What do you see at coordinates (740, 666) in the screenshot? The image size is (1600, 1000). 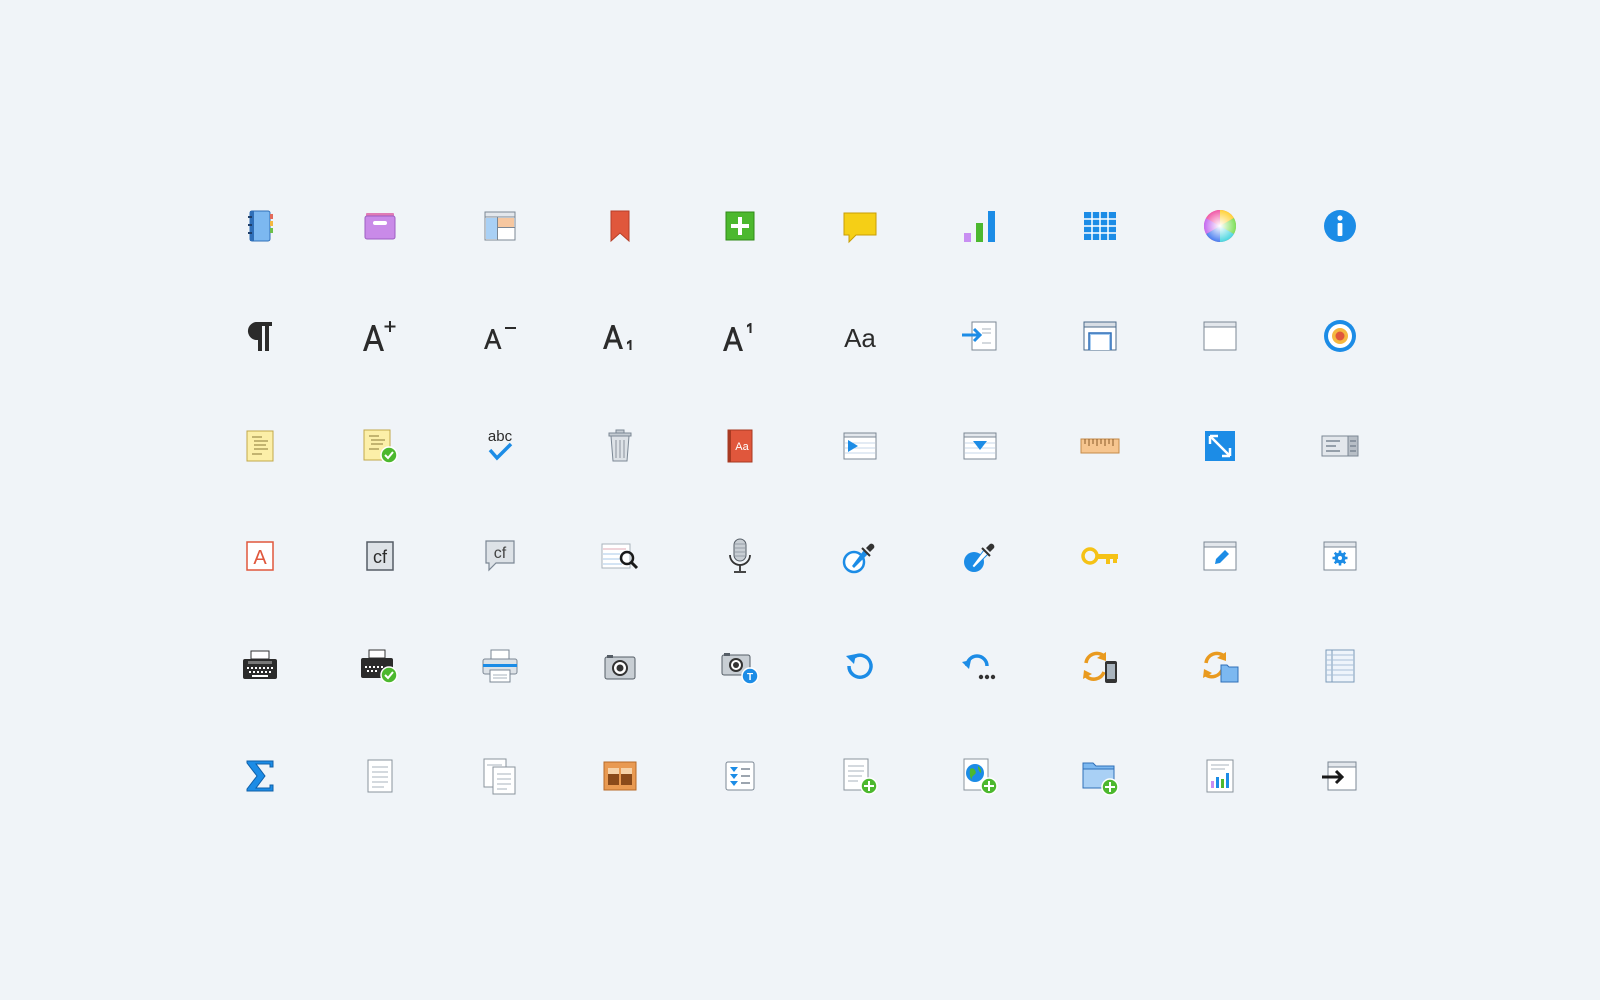 I see `icon-cell: T` at bounding box center [740, 666].